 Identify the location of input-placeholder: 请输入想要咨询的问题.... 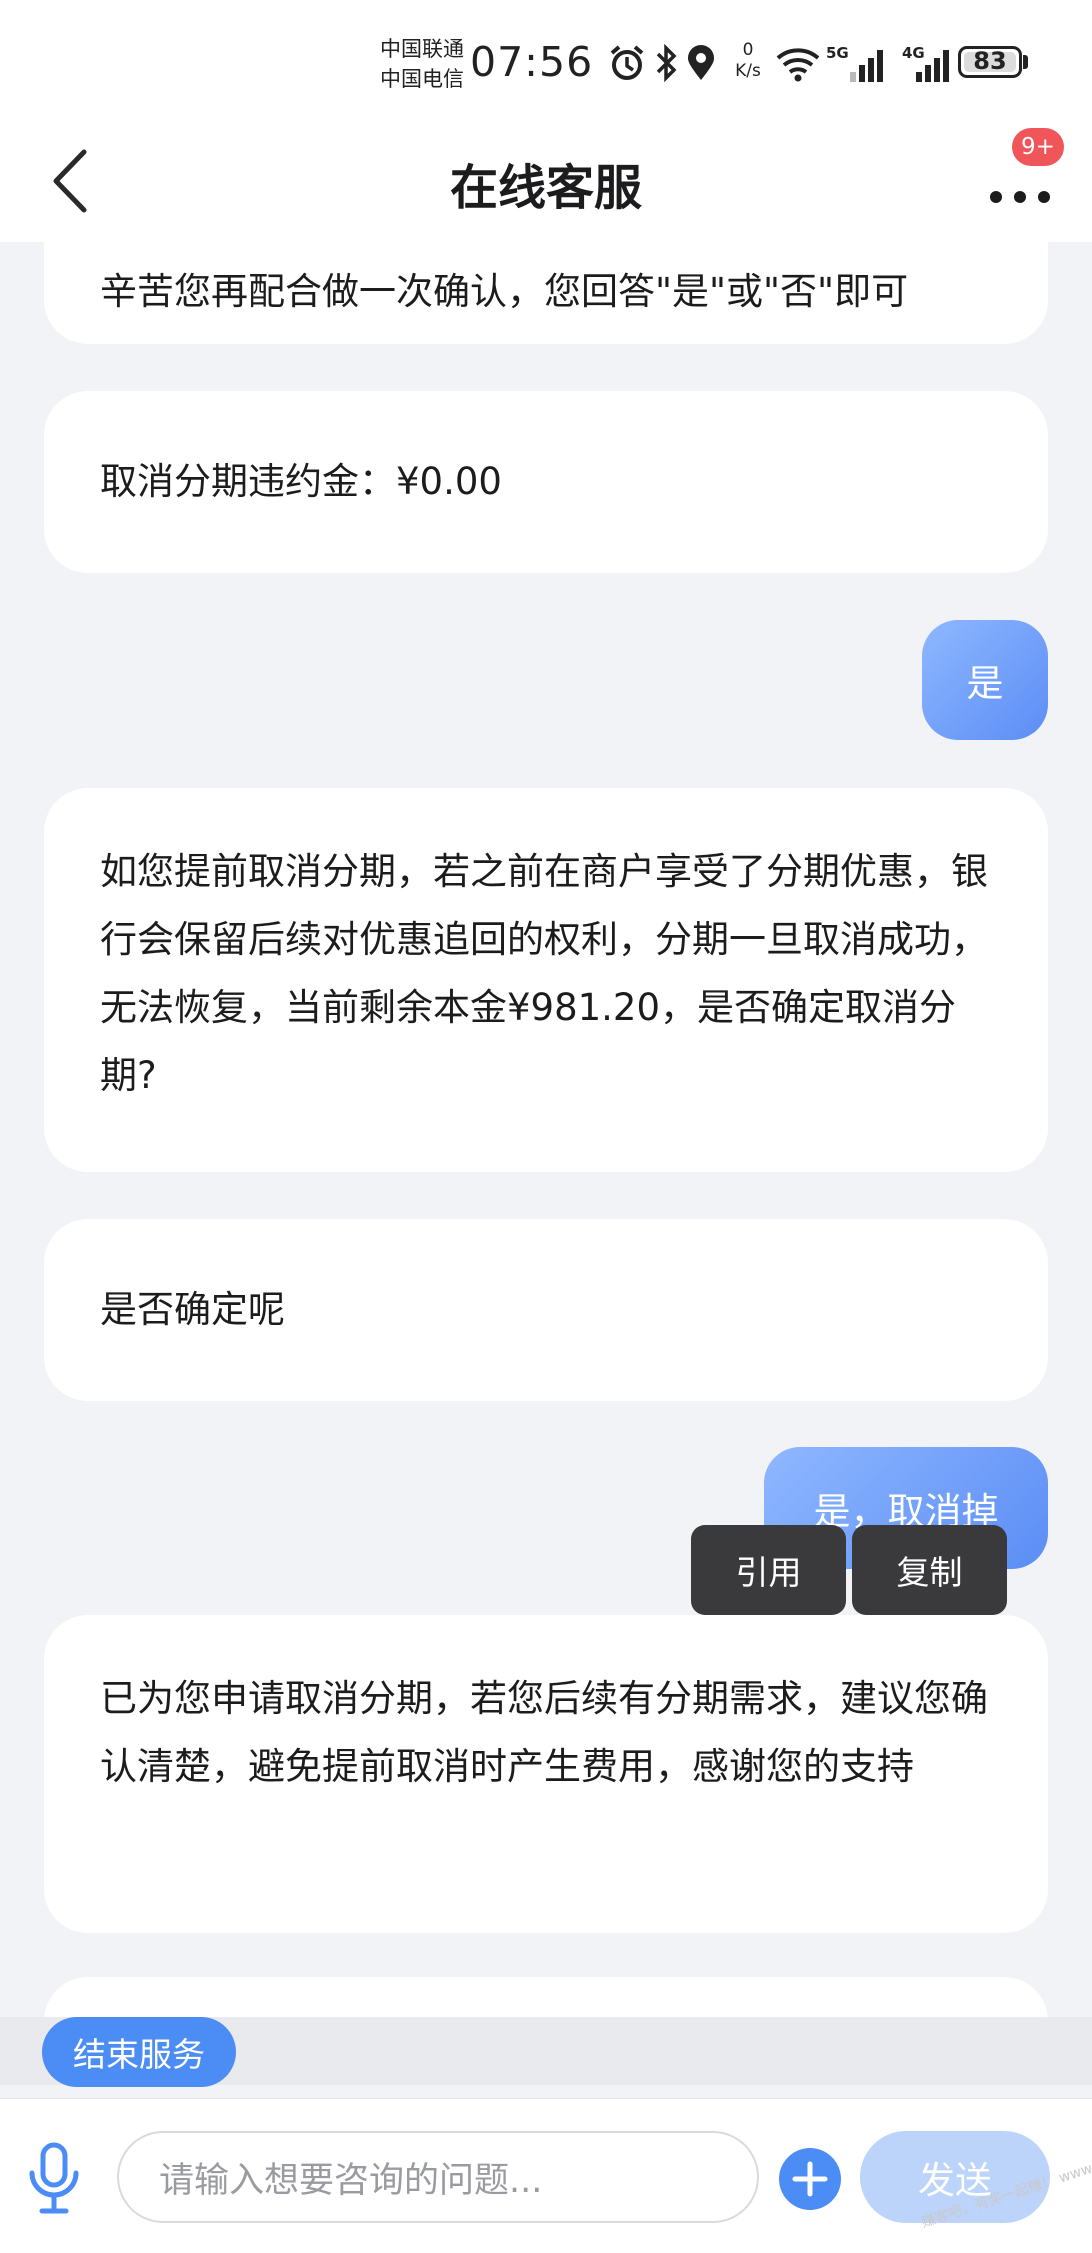
(351, 2180).